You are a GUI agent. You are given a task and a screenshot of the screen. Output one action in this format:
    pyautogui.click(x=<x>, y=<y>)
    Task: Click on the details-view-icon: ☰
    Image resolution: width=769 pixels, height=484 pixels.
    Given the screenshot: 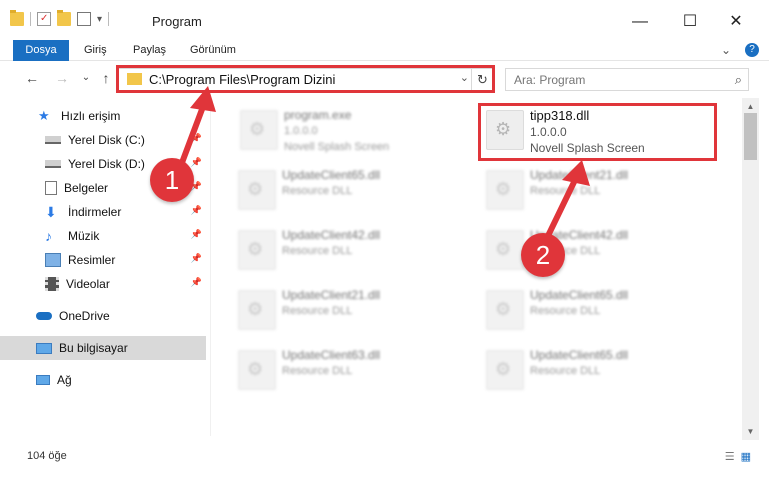 What is the action you would take?
    pyautogui.click(x=730, y=456)
    